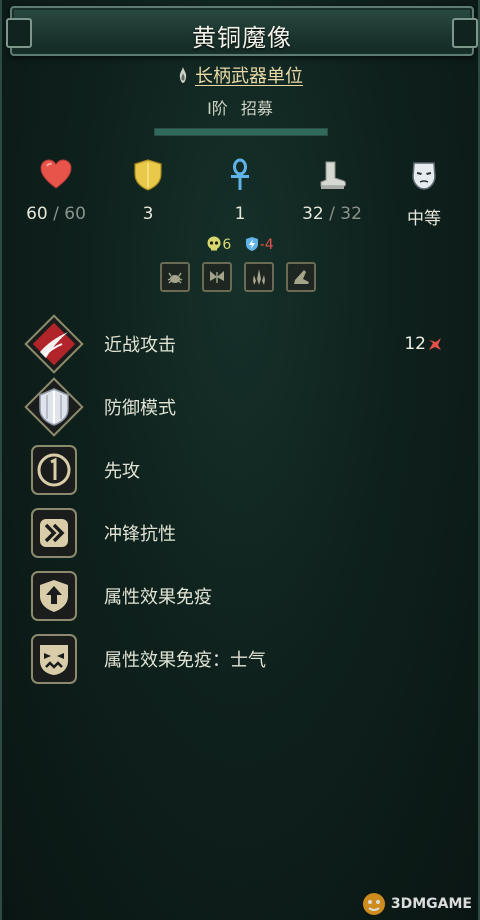 This screenshot has height=920, width=480. What do you see at coordinates (249, 76) in the screenshot?
I see `unit-type-label: 长柄武器单位` at bounding box center [249, 76].